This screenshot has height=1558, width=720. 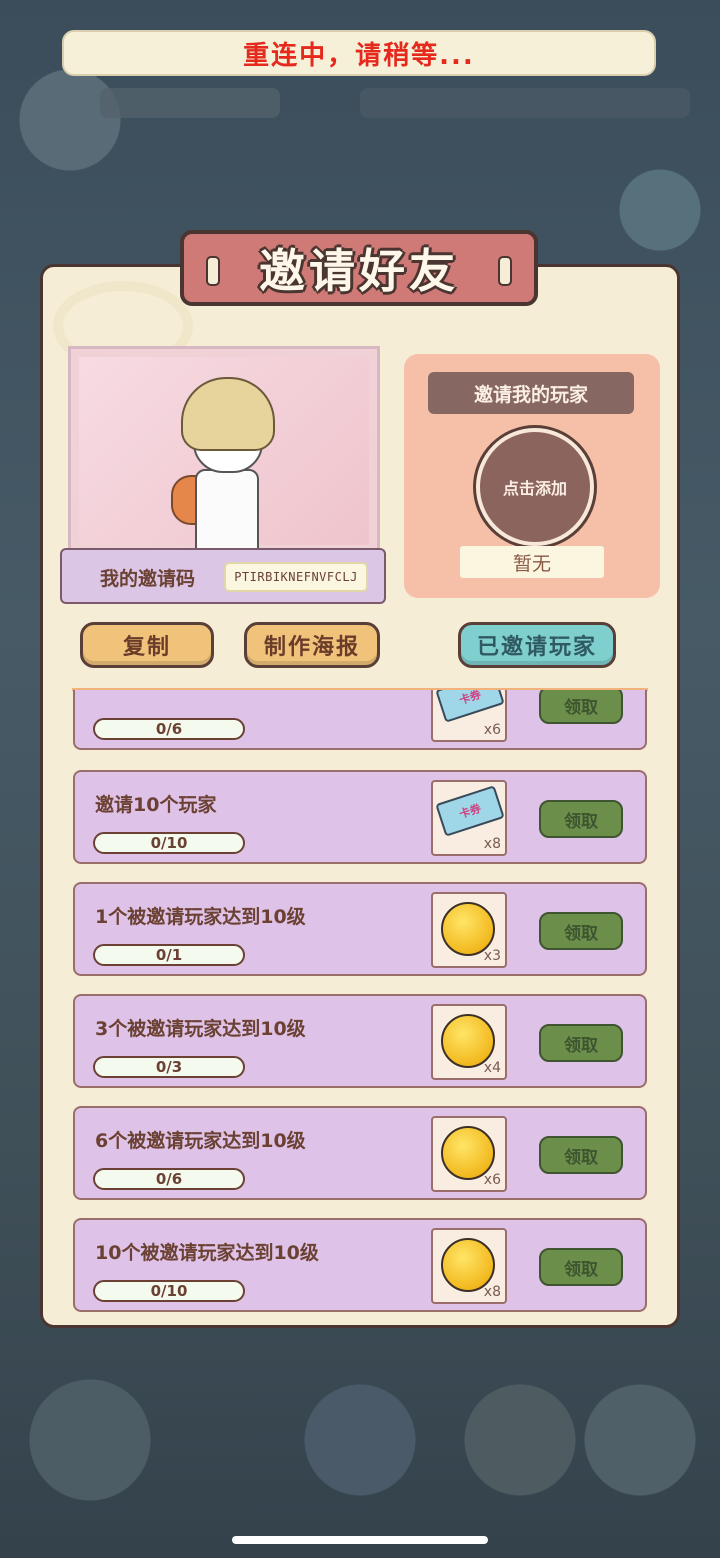 What do you see at coordinates (148, 579) in the screenshot?
I see `invite-code-label: 我的邀请码` at bounding box center [148, 579].